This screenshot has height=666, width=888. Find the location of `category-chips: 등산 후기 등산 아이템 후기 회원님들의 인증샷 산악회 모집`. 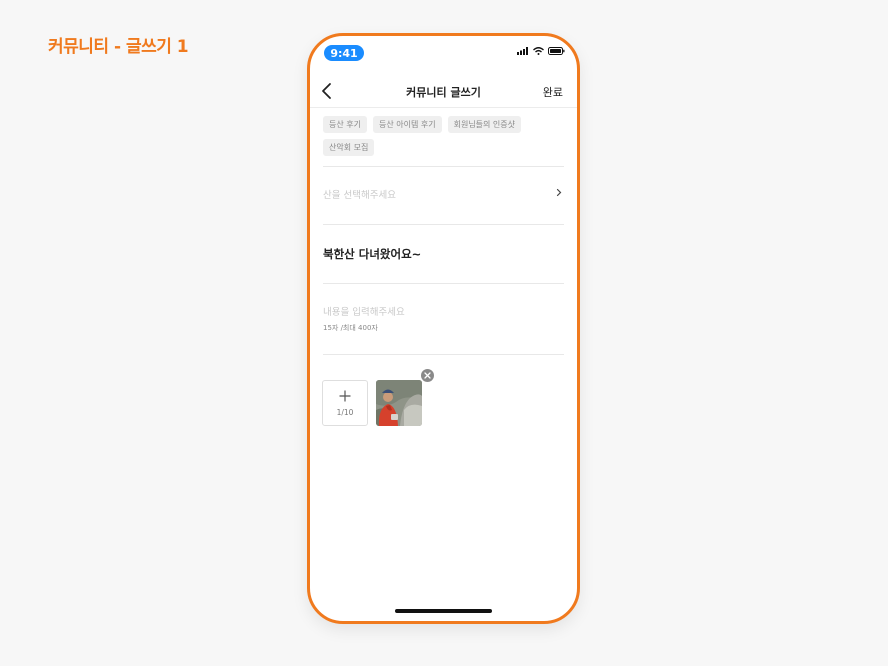

category-chips: 등산 후기 등산 아이템 후기 회원님들의 인증샷 산악회 모집 is located at coordinates (445, 136).